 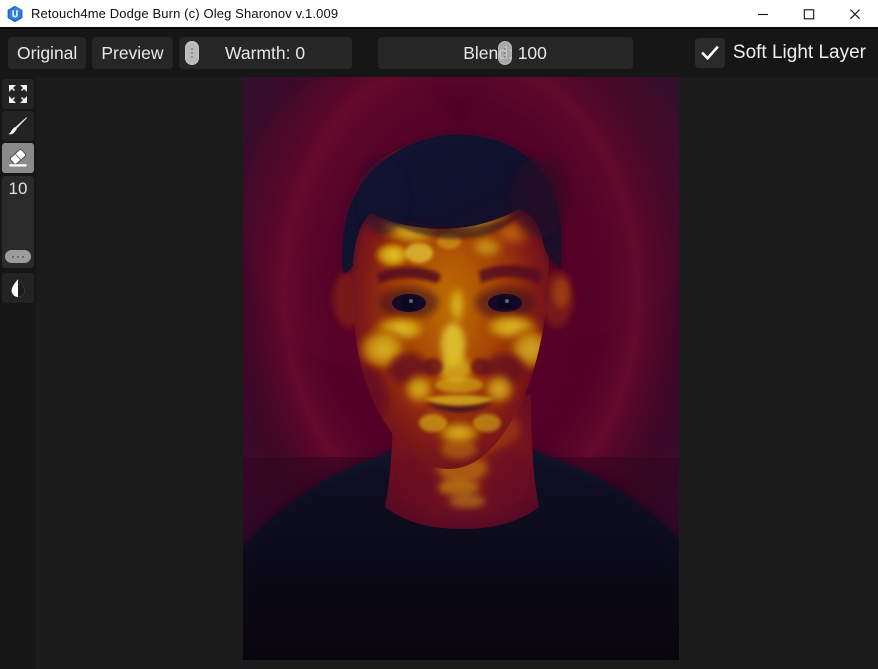 I want to click on tool-rail: 10, so click(x=18, y=373).